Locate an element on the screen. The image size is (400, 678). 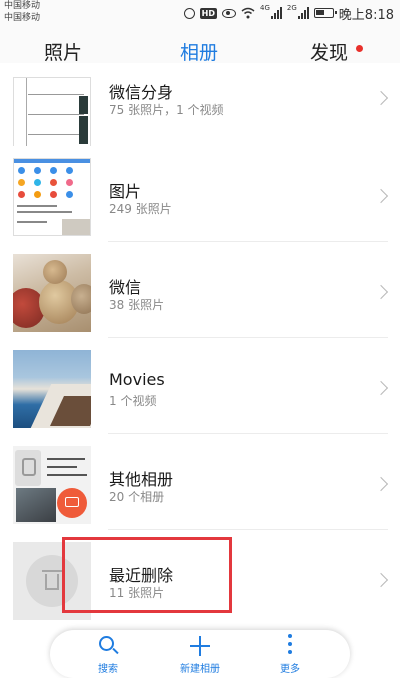
wifi-icon is located at coordinates (248, 13).